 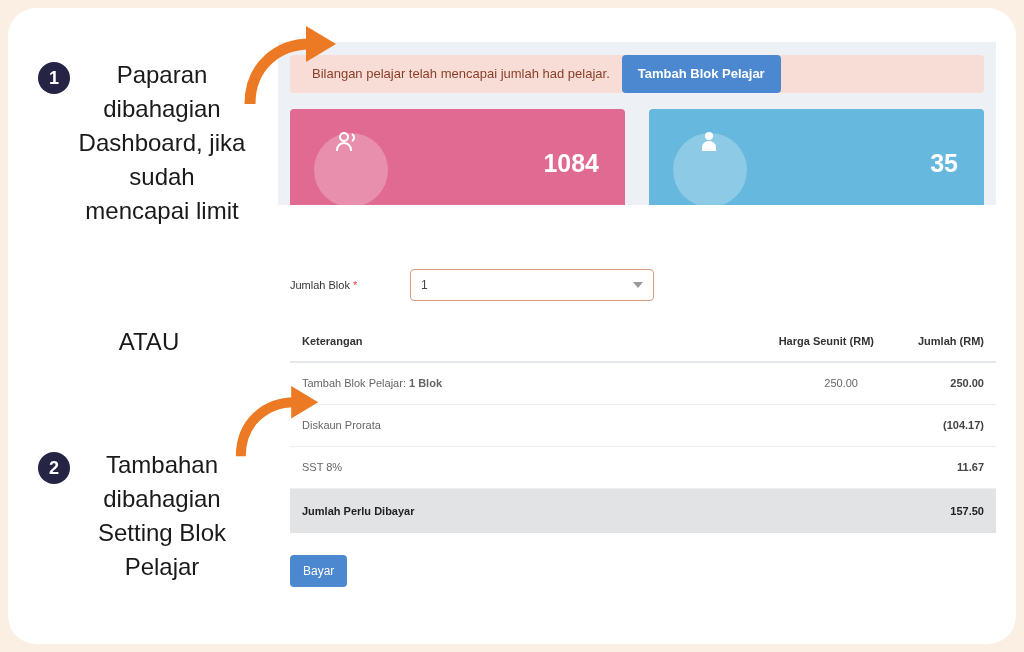 What do you see at coordinates (701, 74) in the screenshot?
I see `add-block-button: Tambah Blok Pelajar` at bounding box center [701, 74].